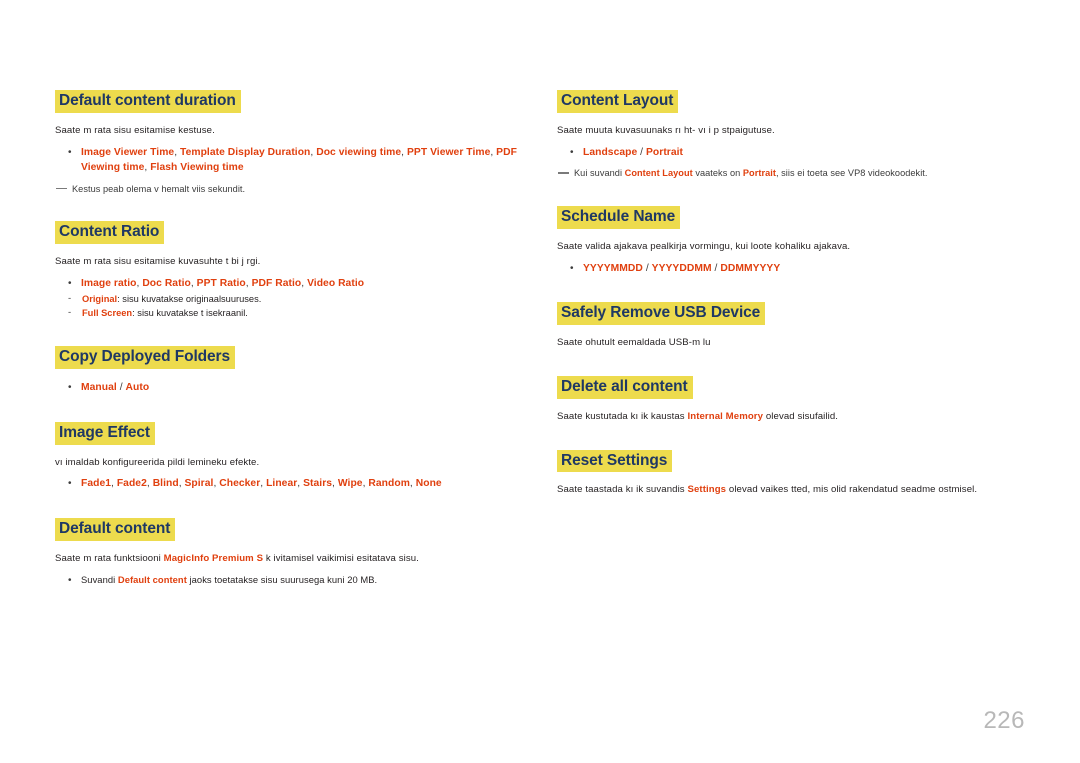  I want to click on section-heading: Default content, so click(287, 529).